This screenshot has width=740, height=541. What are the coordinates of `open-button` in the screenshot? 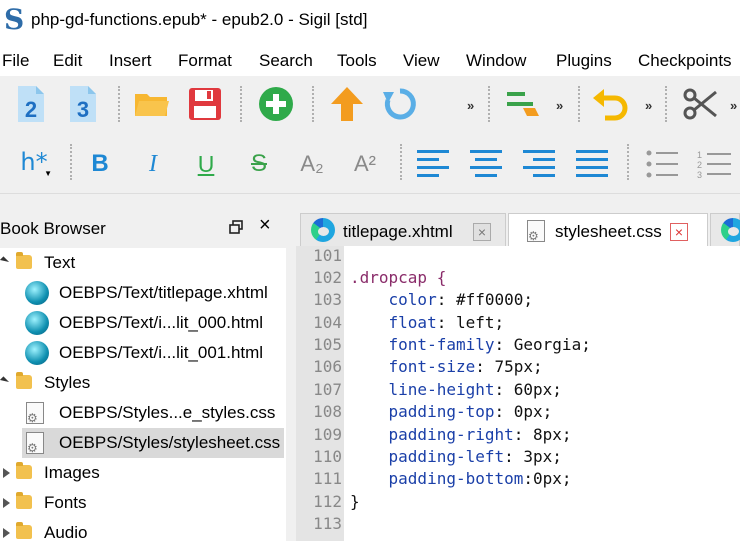 It's located at (152, 104).